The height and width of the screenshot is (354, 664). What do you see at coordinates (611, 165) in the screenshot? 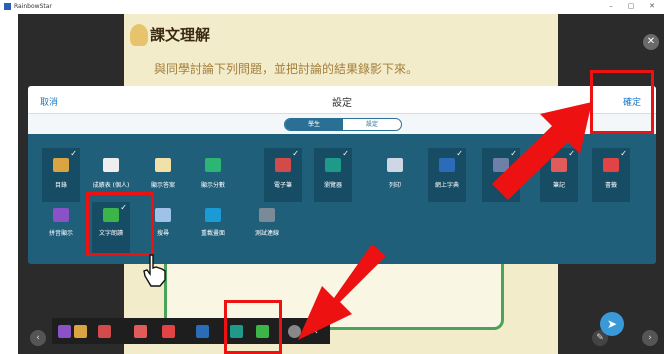
I see `bookmark-icon` at bounding box center [611, 165].